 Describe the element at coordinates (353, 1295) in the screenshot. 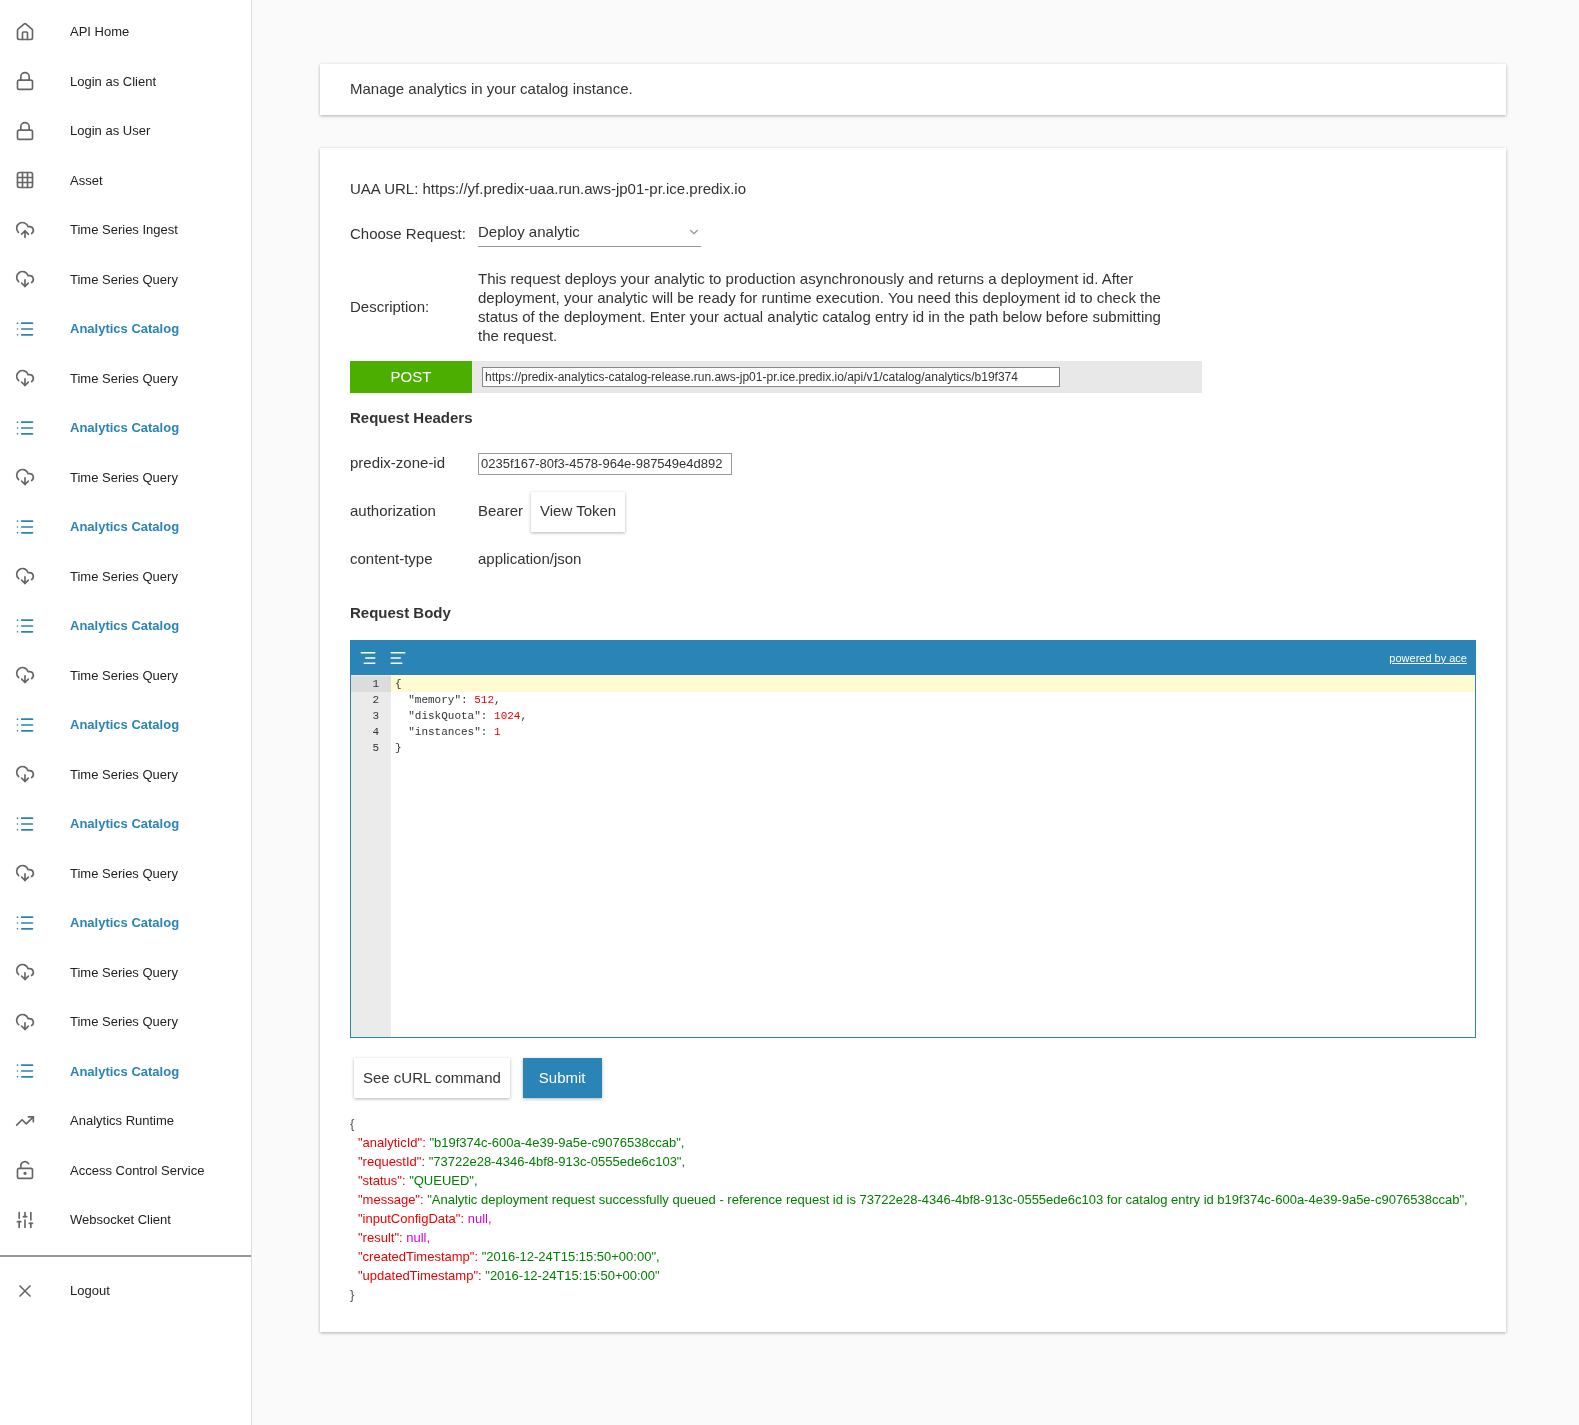

I see `response-brace: }` at that location.